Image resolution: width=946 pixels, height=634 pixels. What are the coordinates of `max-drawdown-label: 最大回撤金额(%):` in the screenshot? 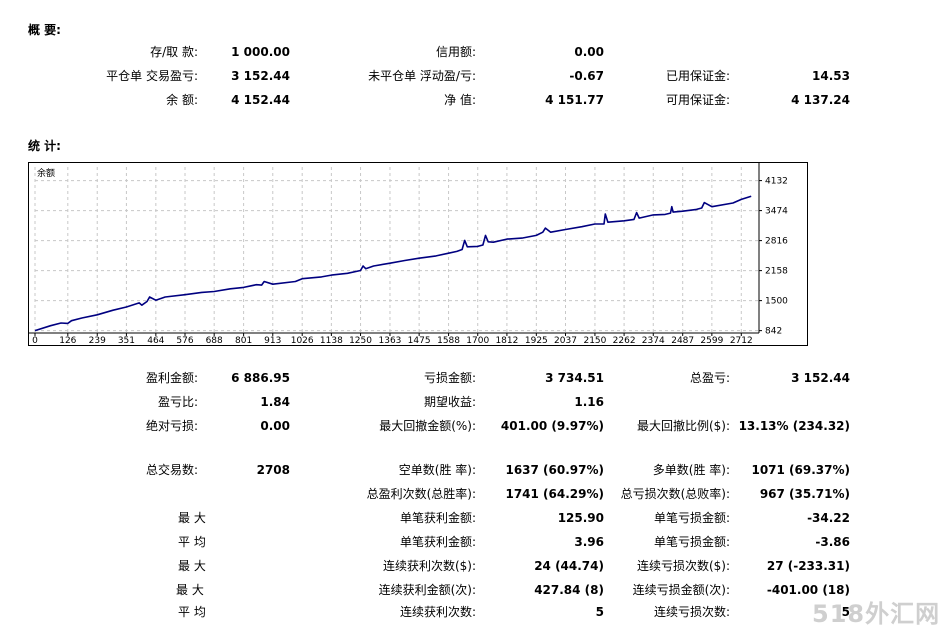 It's located at (427, 426).